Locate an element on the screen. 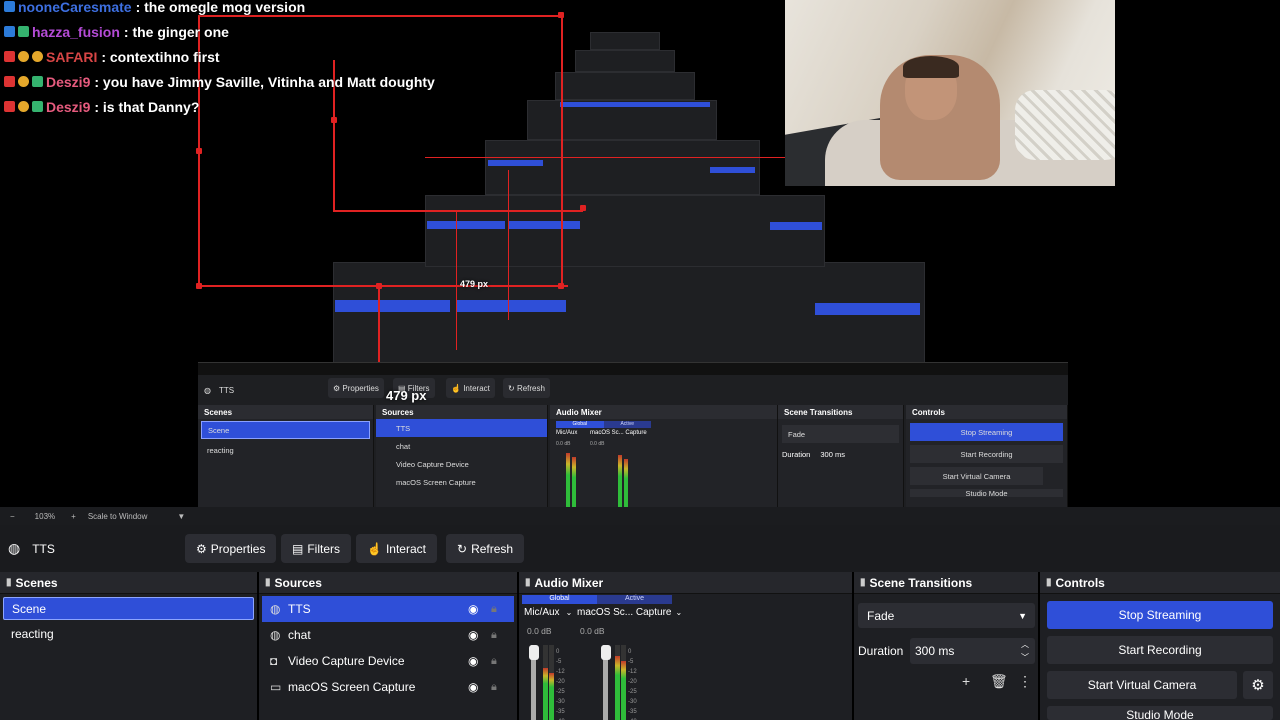  macos-capture-meter is located at coordinates (623, 682).